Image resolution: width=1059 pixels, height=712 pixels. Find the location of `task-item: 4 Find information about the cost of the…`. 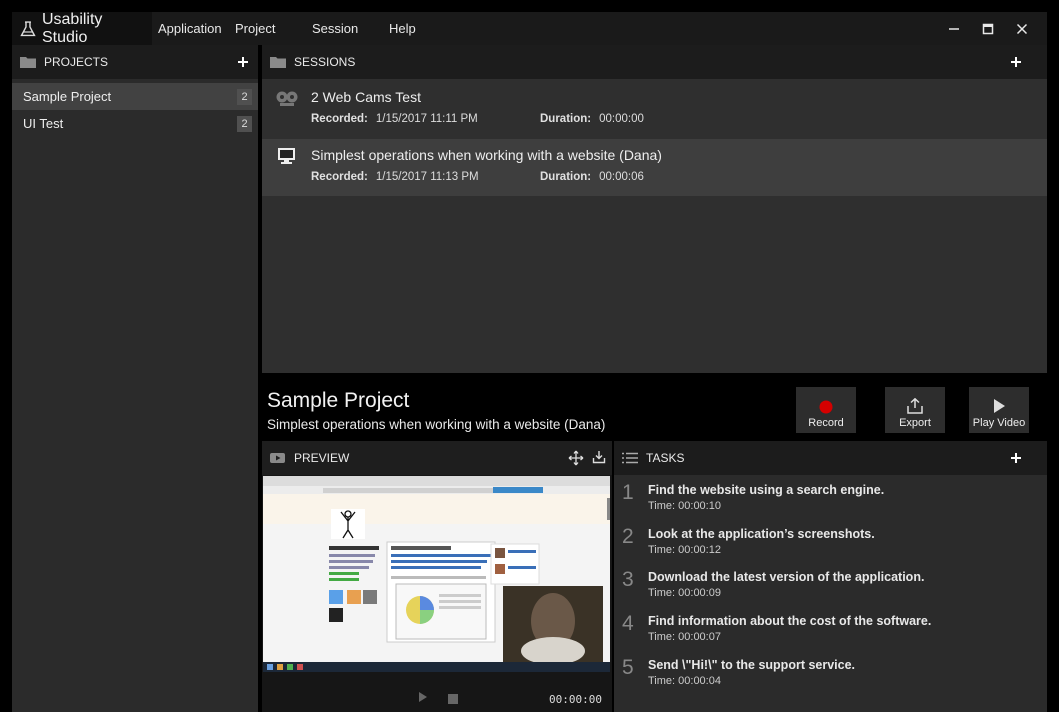

task-item: 4 Find information about the cost of the… is located at coordinates (830, 632).